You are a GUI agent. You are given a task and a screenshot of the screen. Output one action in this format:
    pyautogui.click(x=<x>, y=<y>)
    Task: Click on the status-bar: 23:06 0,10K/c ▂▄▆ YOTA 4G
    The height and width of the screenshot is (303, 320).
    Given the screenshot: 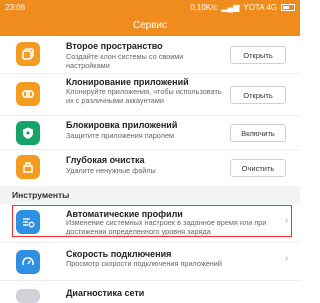 What is the action you would take?
    pyautogui.click(x=150, y=7)
    